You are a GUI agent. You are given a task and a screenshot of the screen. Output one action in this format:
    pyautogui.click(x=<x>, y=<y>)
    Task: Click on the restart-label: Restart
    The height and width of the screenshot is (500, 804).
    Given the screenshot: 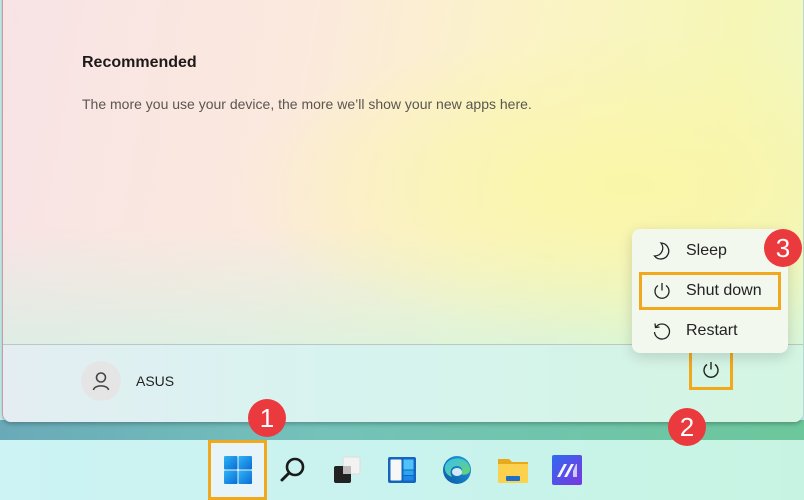 What is the action you would take?
    pyautogui.click(x=712, y=330)
    